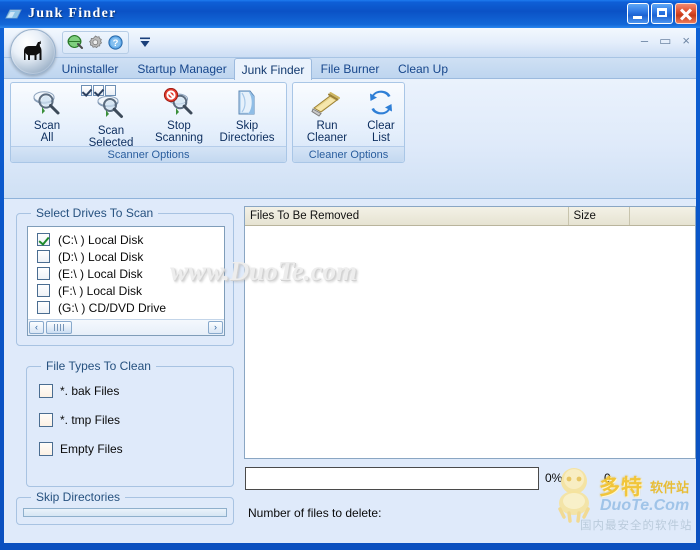 The height and width of the screenshot is (550, 700). I want to click on tab-uninstaller: Uninstaller, so click(90, 69).